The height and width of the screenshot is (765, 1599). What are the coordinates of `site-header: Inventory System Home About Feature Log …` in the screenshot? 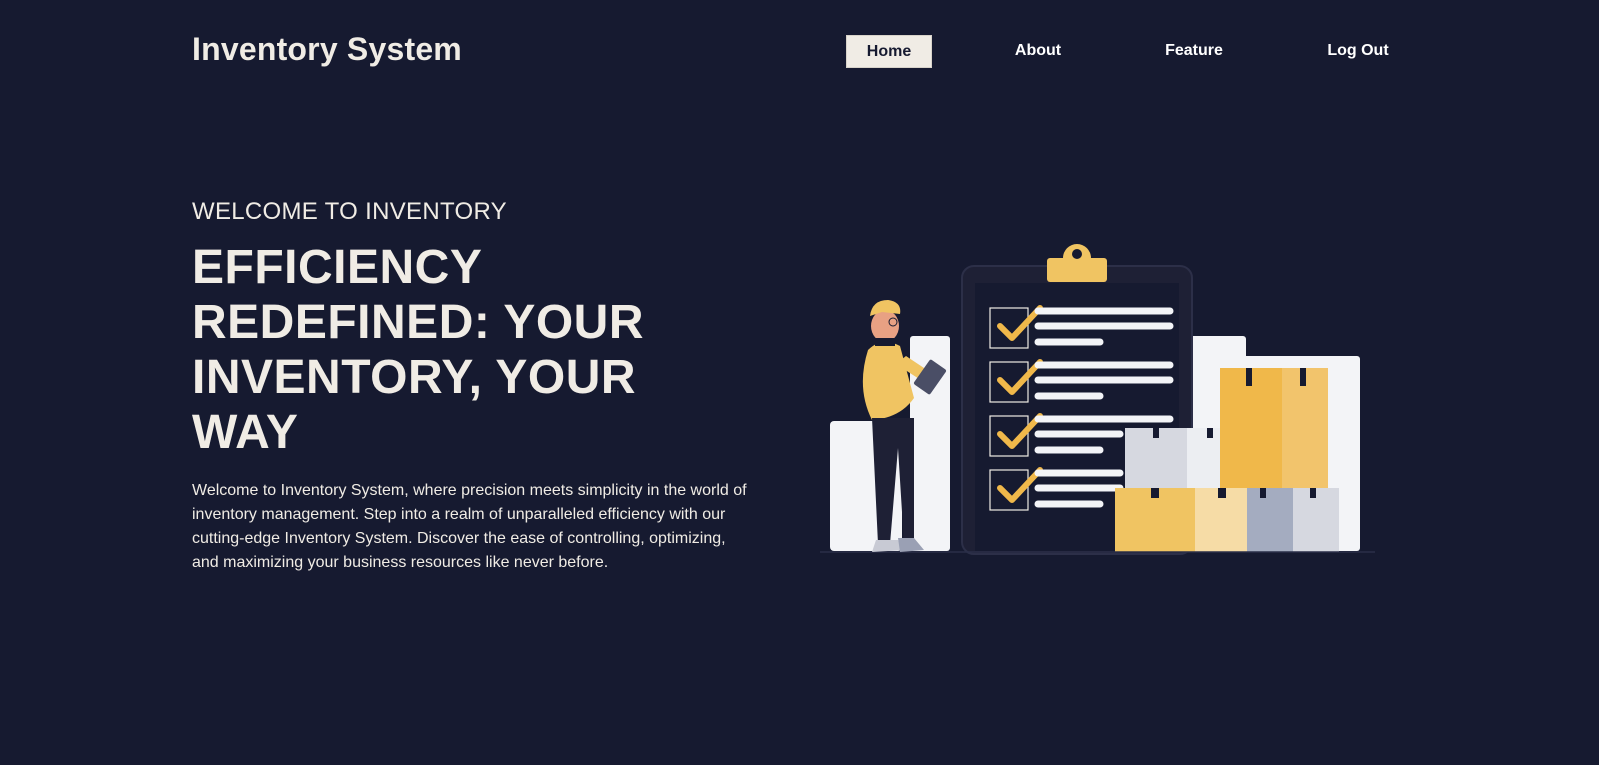 It's located at (799, 50).